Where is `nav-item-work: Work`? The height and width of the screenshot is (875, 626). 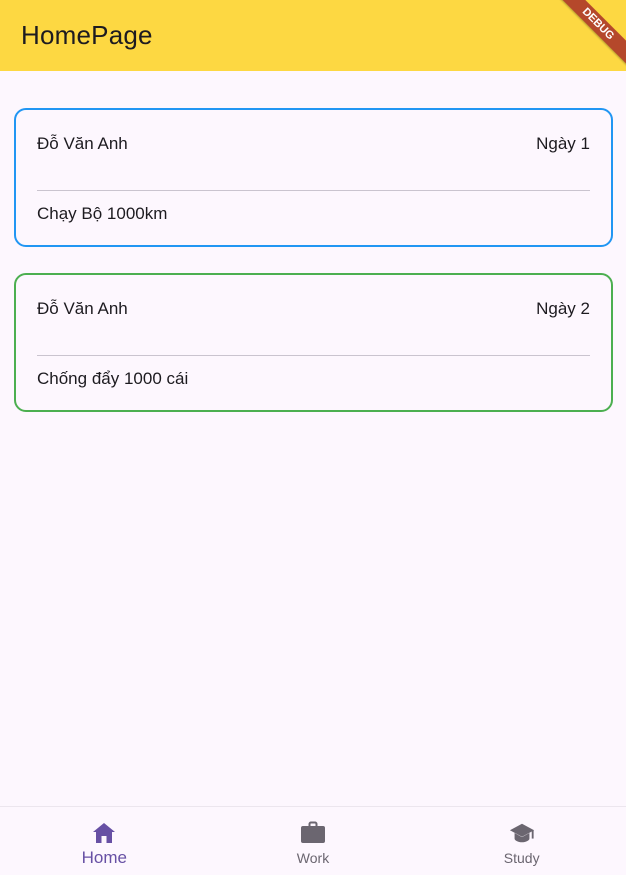 nav-item-work: Work is located at coordinates (313, 841).